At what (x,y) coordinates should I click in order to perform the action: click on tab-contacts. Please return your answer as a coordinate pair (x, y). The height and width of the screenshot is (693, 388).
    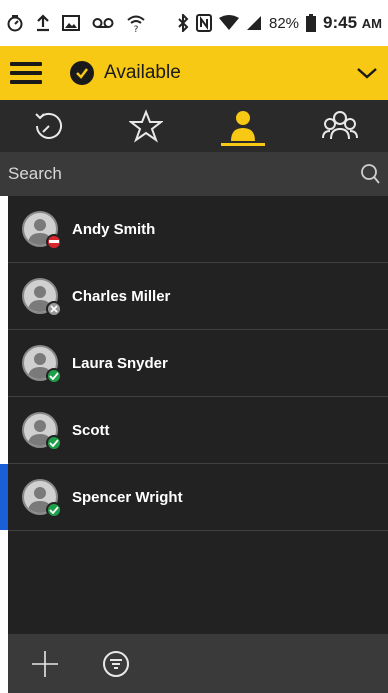
    Looking at the image, I should click on (242, 126).